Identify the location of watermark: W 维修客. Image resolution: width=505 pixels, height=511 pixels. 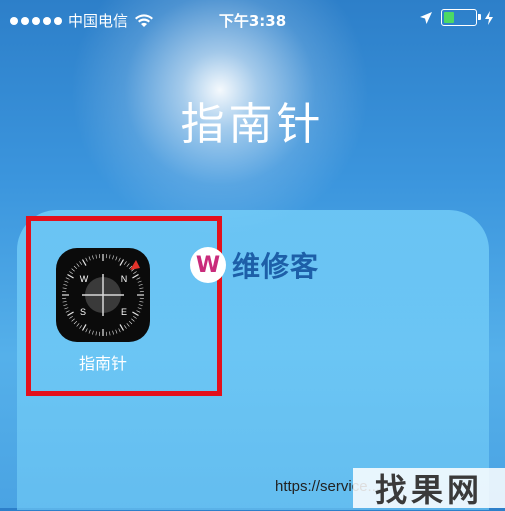
(254, 265).